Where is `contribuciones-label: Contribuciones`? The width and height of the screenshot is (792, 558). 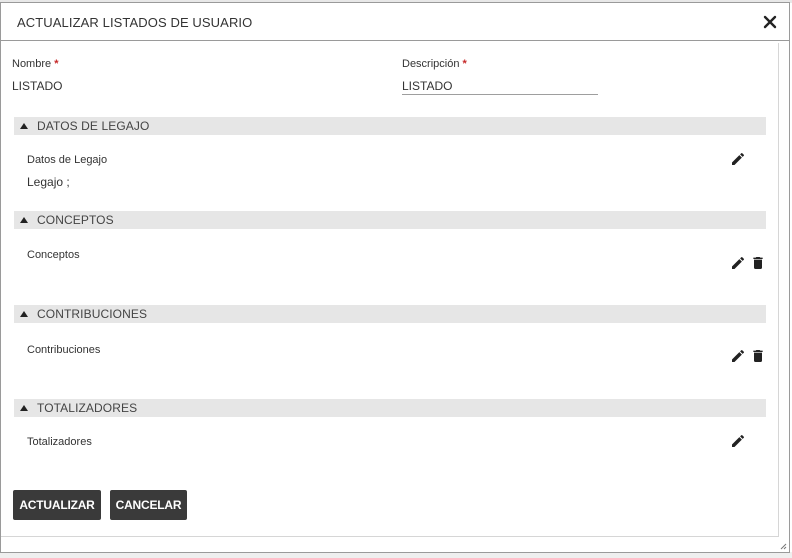
contribuciones-label: Contribuciones is located at coordinates (64, 350).